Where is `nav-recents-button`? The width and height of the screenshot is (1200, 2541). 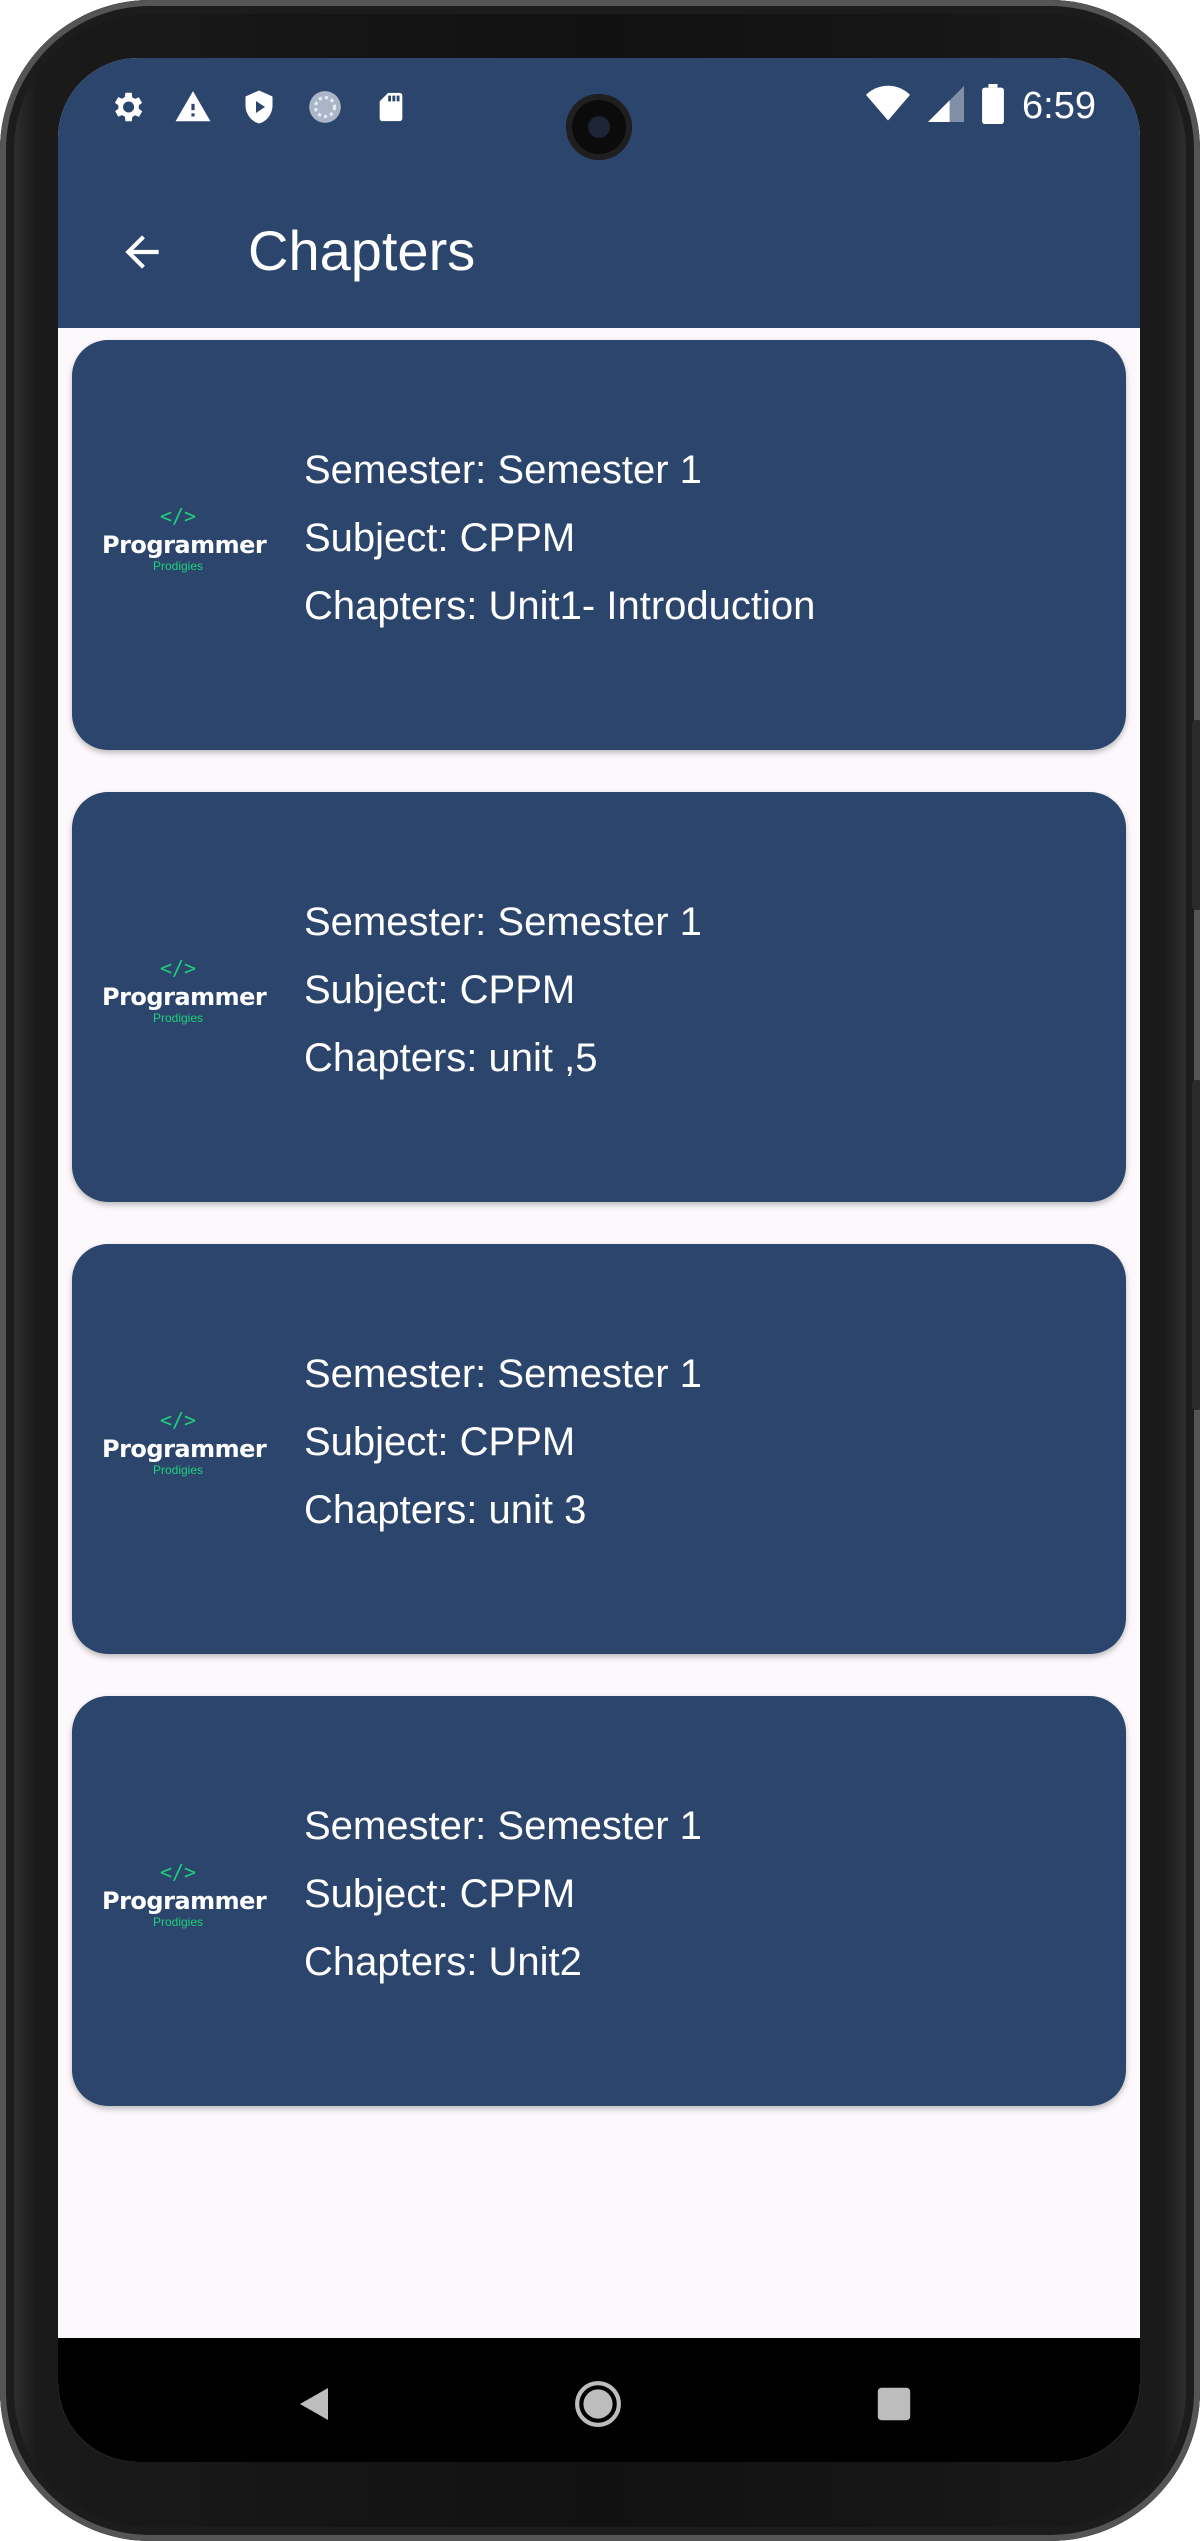 nav-recents-button is located at coordinates (894, 2404).